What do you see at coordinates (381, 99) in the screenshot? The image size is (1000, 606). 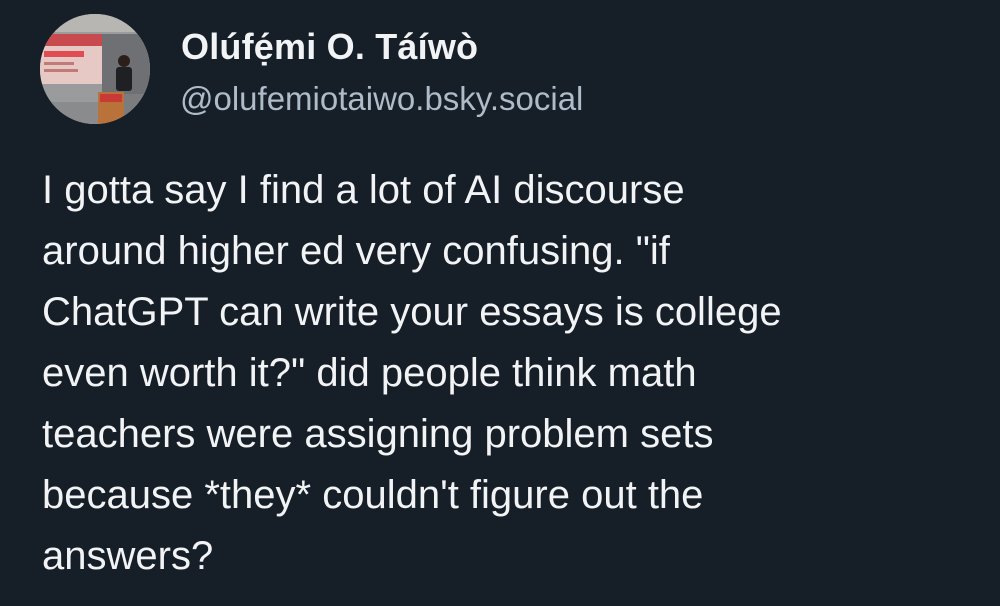 I see `author-handle: @olufemiotaiwo.bsky.social` at bounding box center [381, 99].